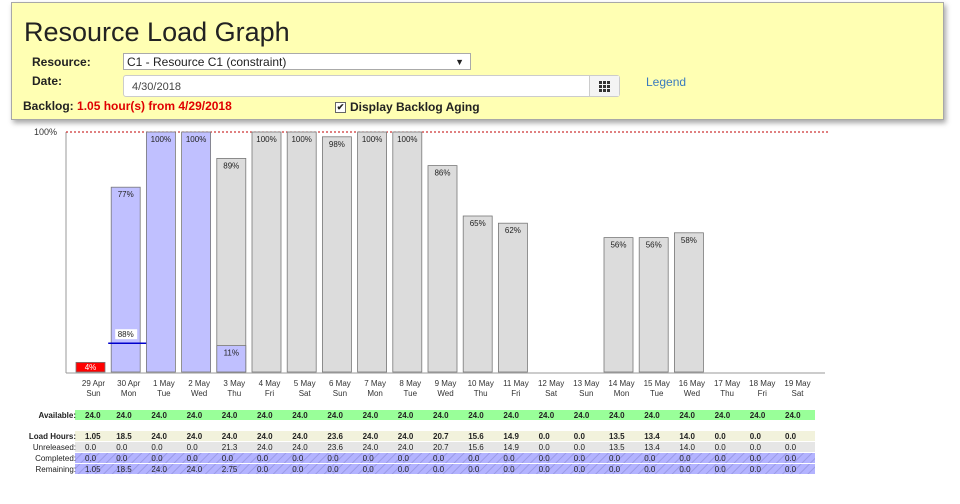 The height and width of the screenshot is (504, 960). Describe the element at coordinates (270, 383) in the screenshot. I see `x-tick-day: 4 May` at that location.